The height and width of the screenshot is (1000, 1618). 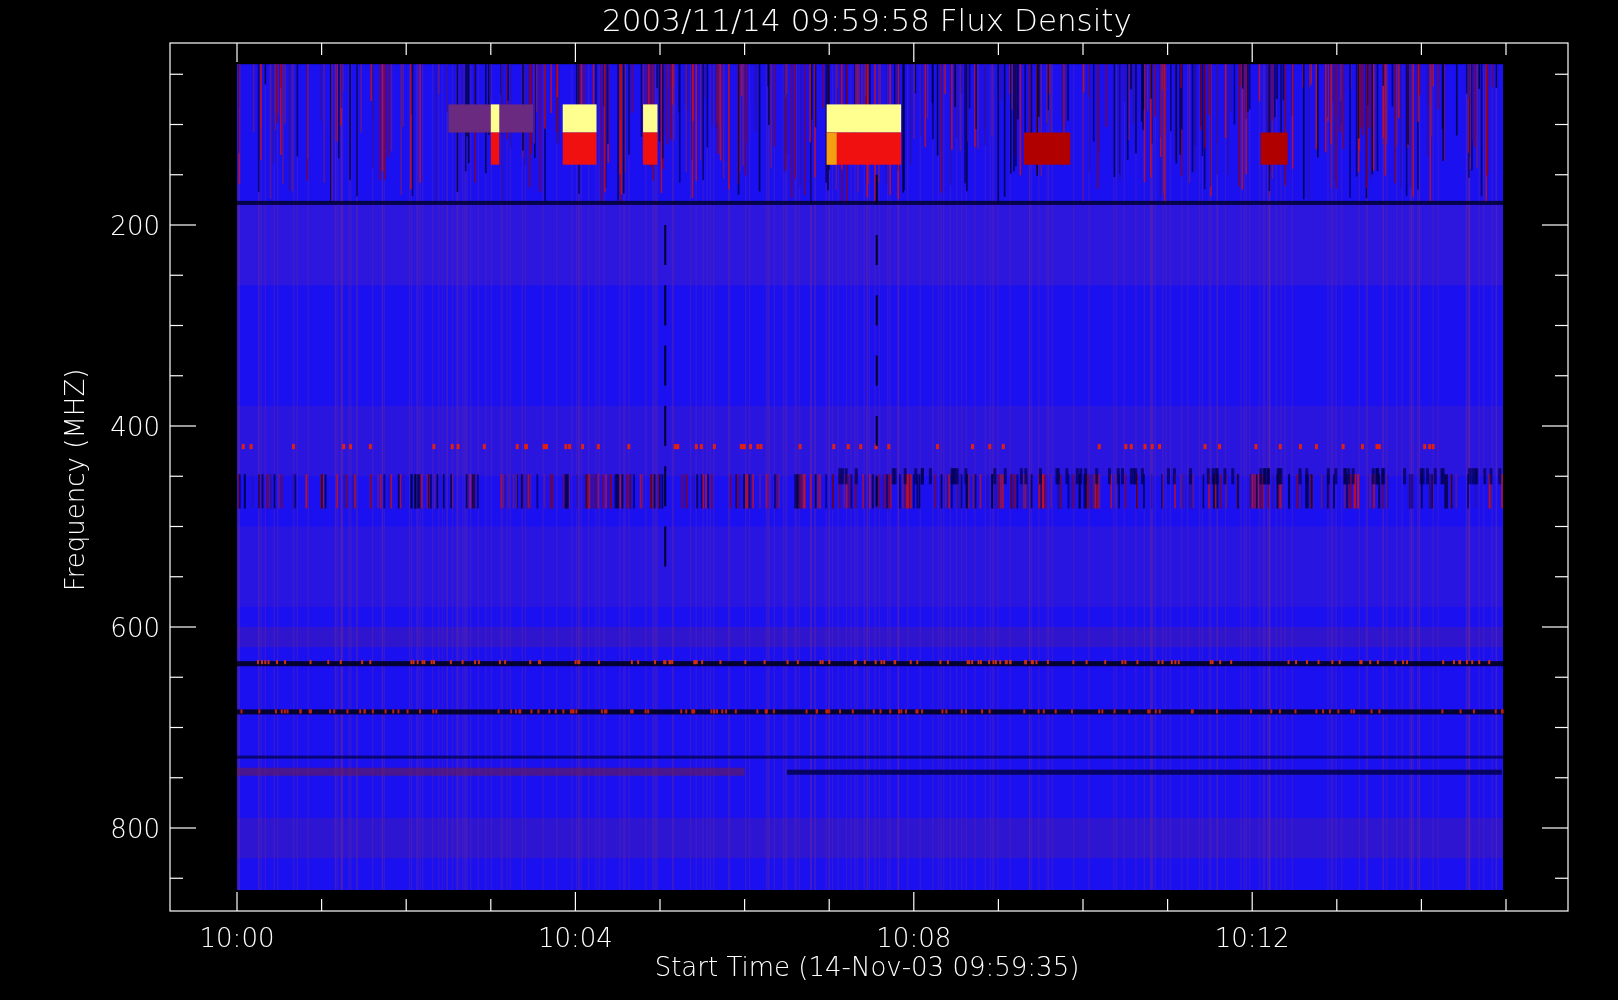 What do you see at coordinates (914, 938) in the screenshot?
I see `x-tick-label: 10:08` at bounding box center [914, 938].